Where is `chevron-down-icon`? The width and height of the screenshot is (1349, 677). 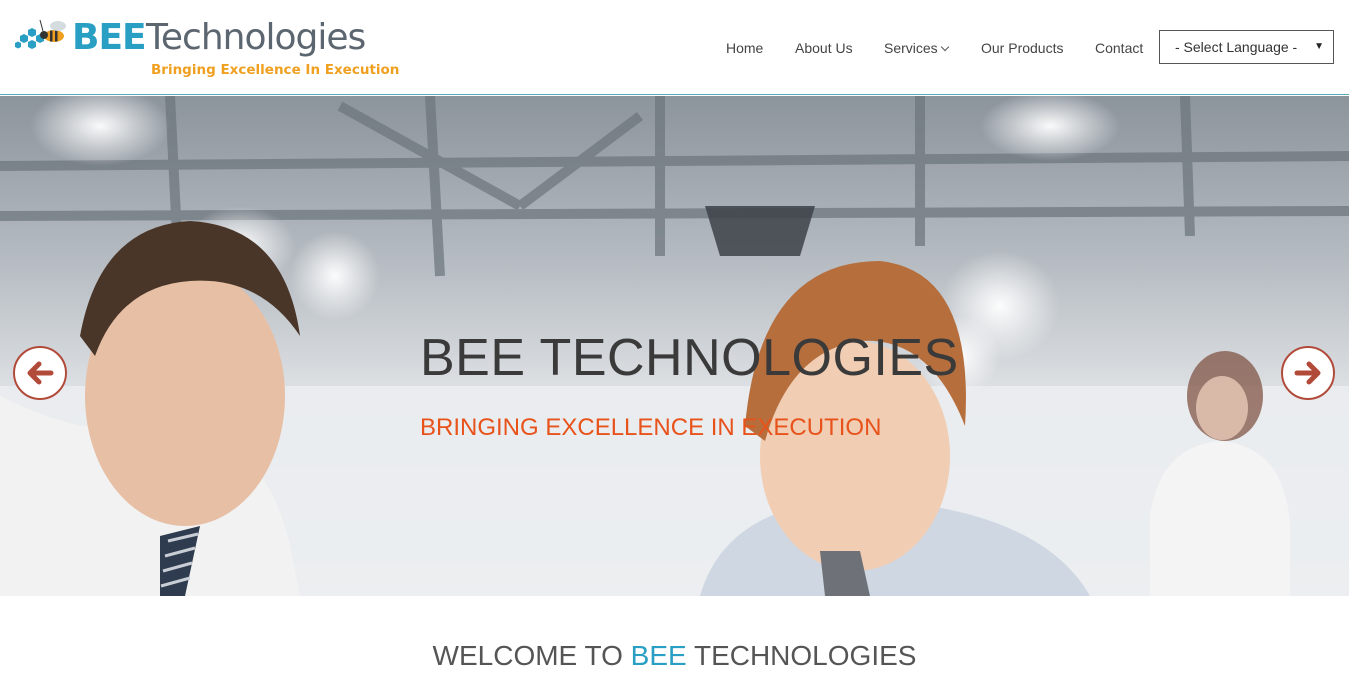 chevron-down-icon is located at coordinates (944, 47).